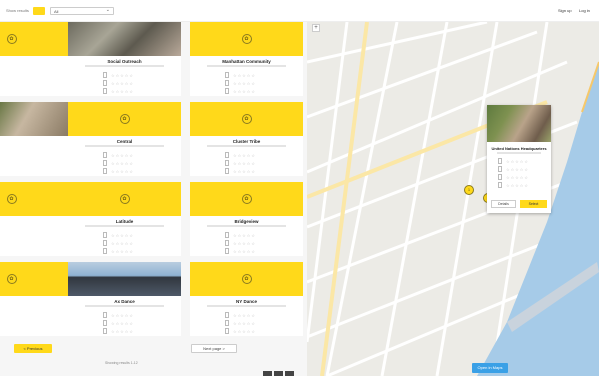 The width and height of the screenshot is (599, 376). I want to click on open-in-maps-button: Open in Maps, so click(490, 368).